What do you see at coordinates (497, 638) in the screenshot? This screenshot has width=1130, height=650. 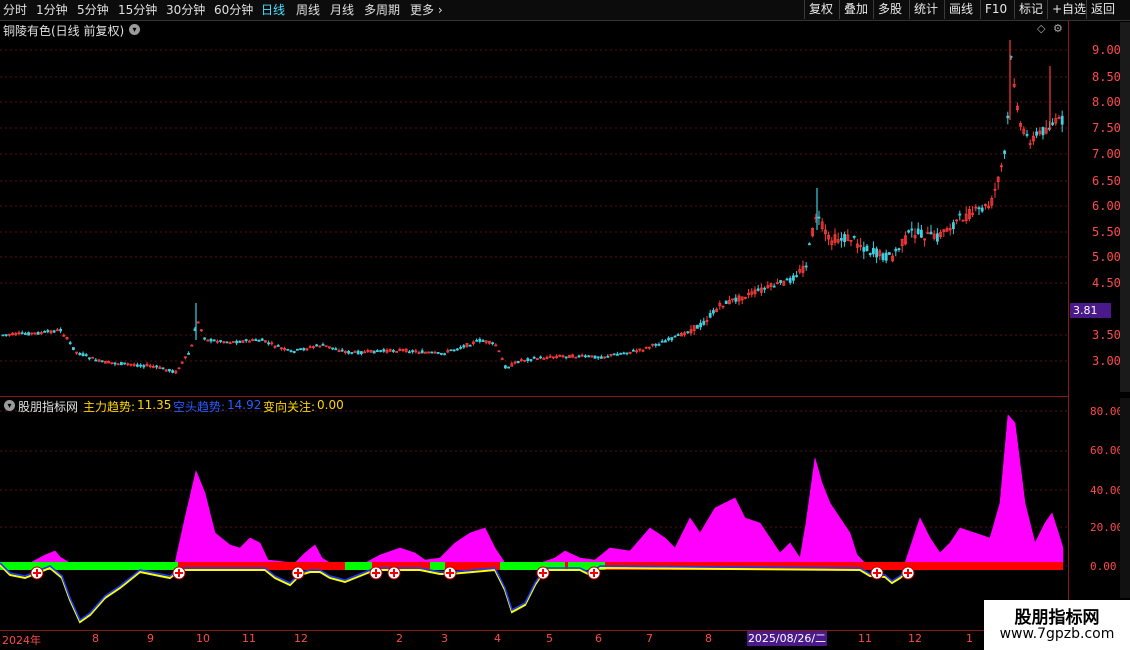 I see `time-label: 4` at bounding box center [497, 638].